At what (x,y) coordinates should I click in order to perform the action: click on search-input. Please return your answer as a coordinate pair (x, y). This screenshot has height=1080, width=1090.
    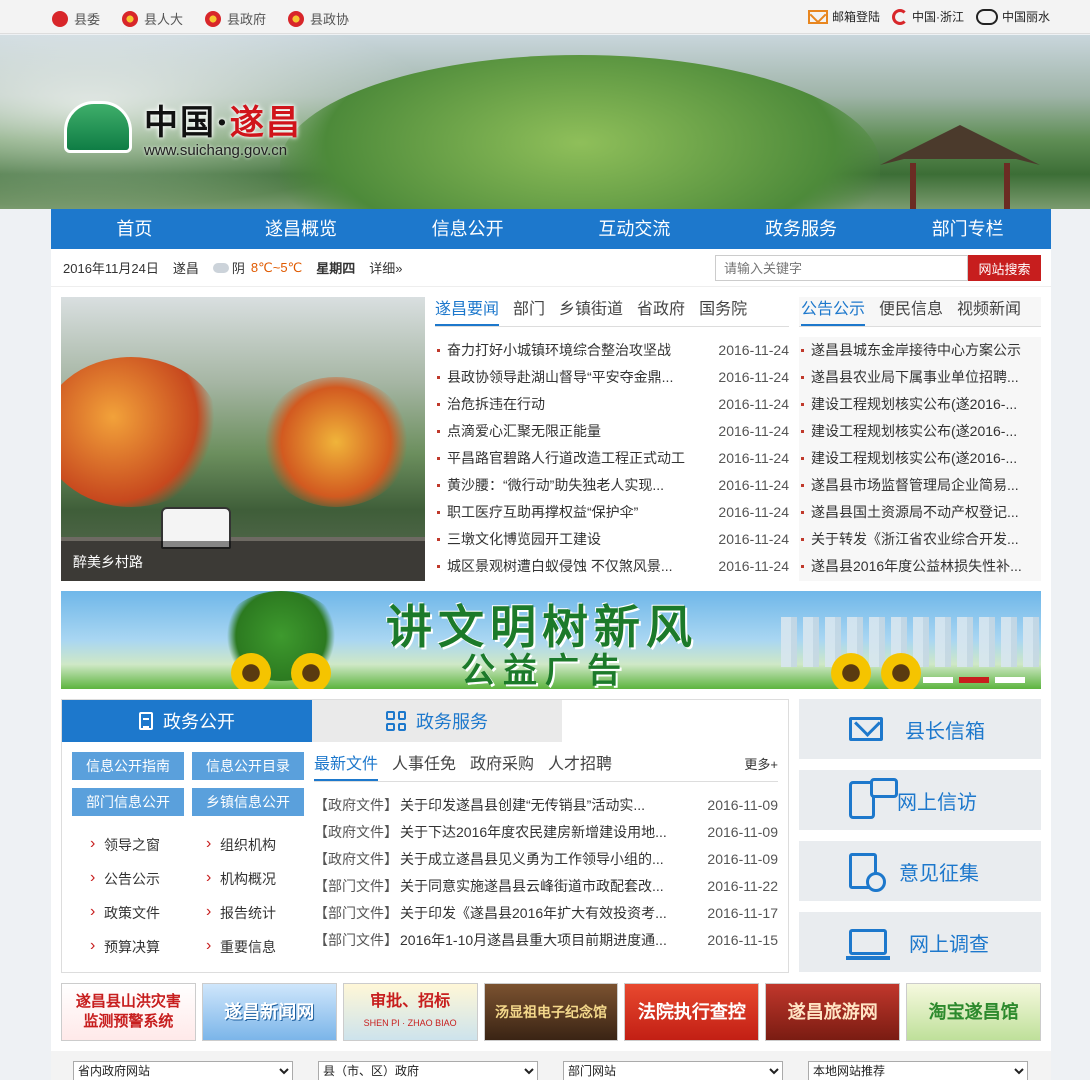
    Looking at the image, I should click on (841, 268).